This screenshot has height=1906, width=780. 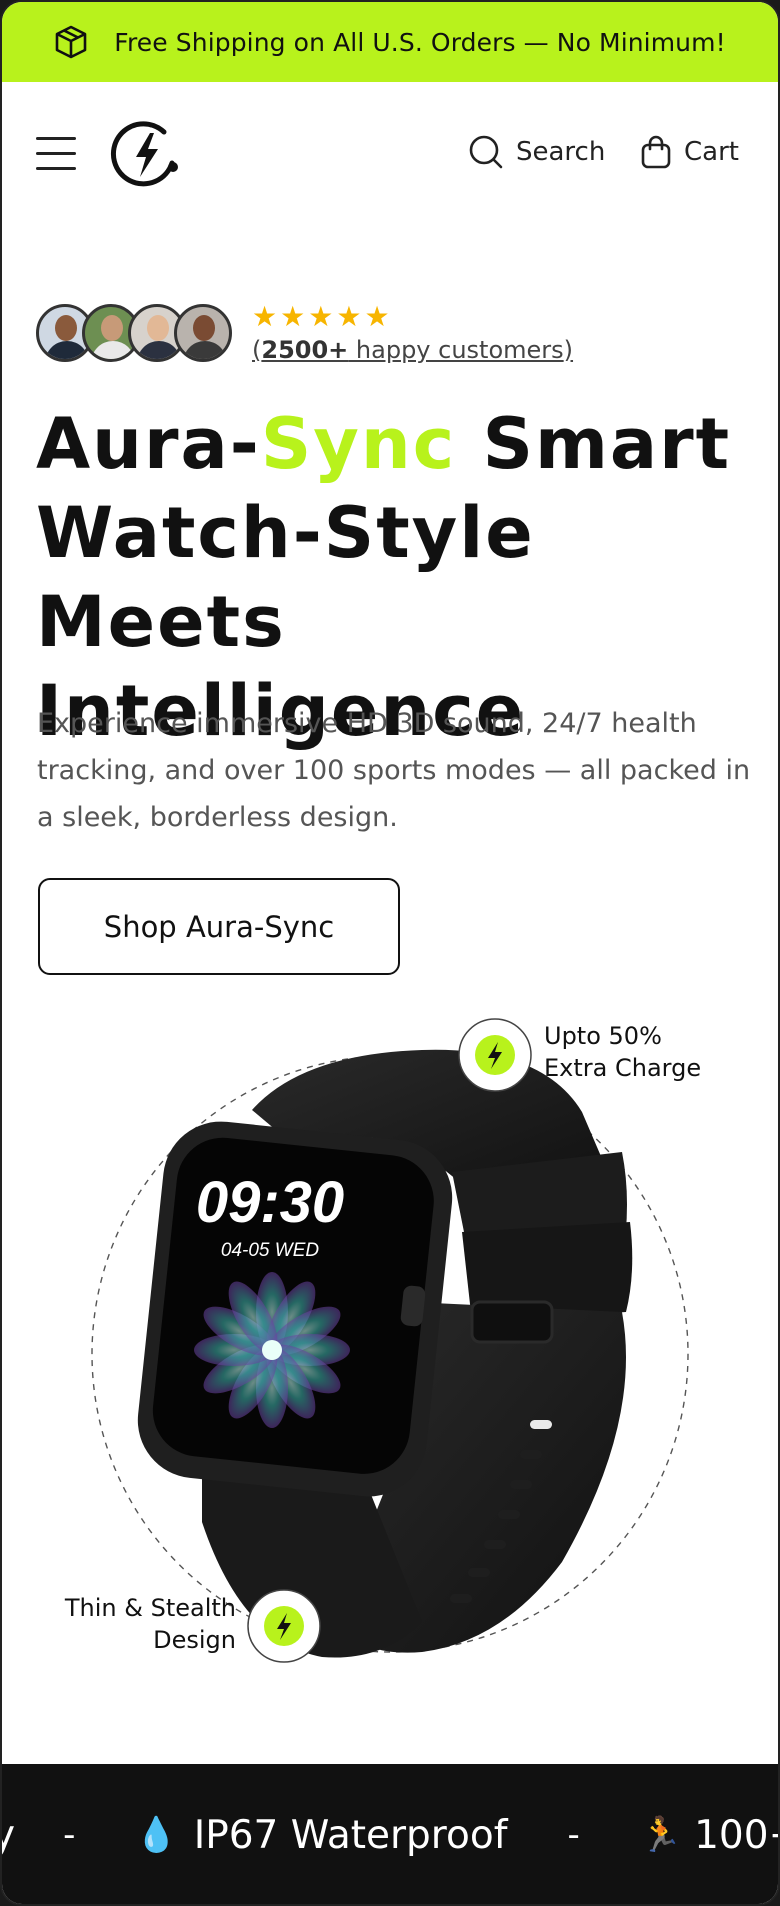 I want to click on marquee-item: y, so click(x=8, y=1835).